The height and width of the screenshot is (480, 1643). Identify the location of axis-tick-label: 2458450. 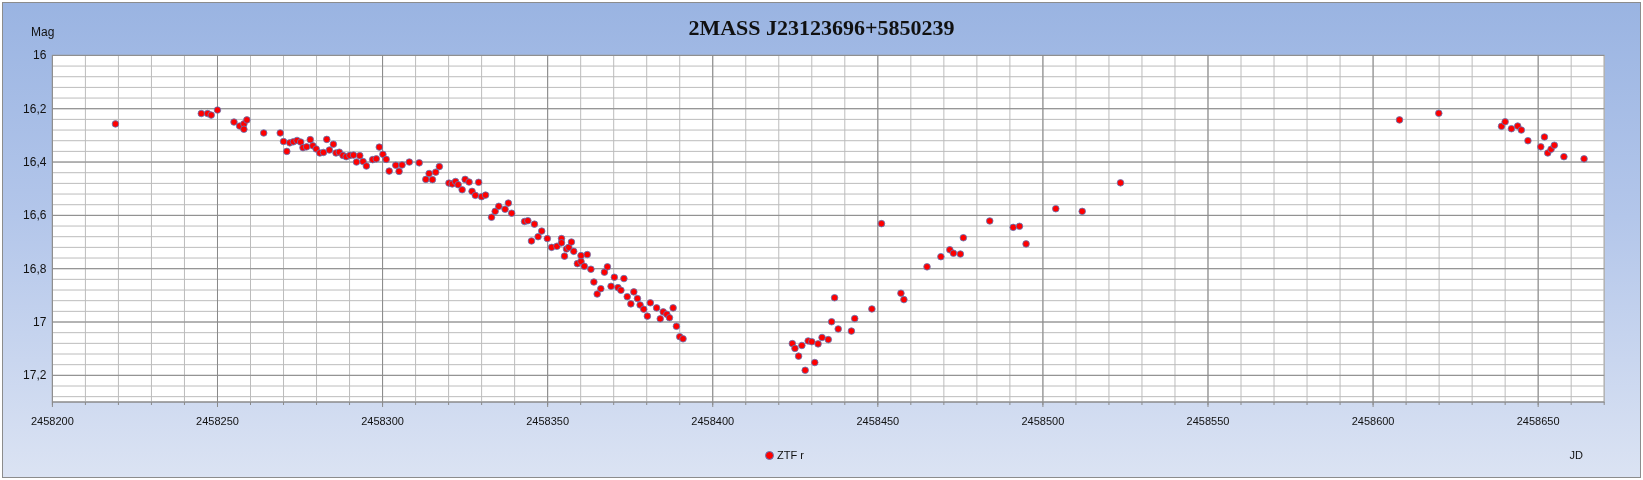
(878, 421).